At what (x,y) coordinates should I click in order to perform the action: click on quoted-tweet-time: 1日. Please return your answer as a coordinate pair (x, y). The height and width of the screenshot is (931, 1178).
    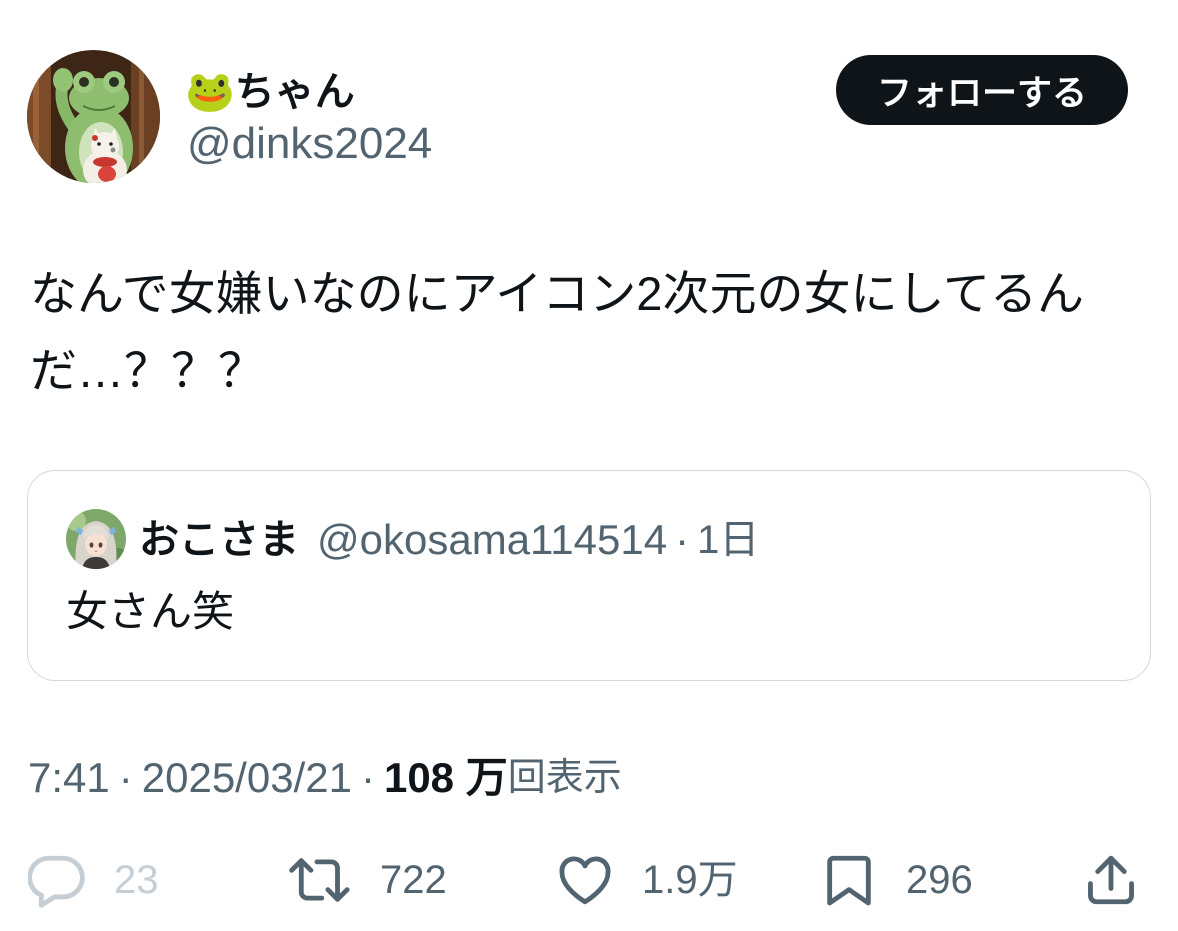
    Looking at the image, I should click on (728, 540).